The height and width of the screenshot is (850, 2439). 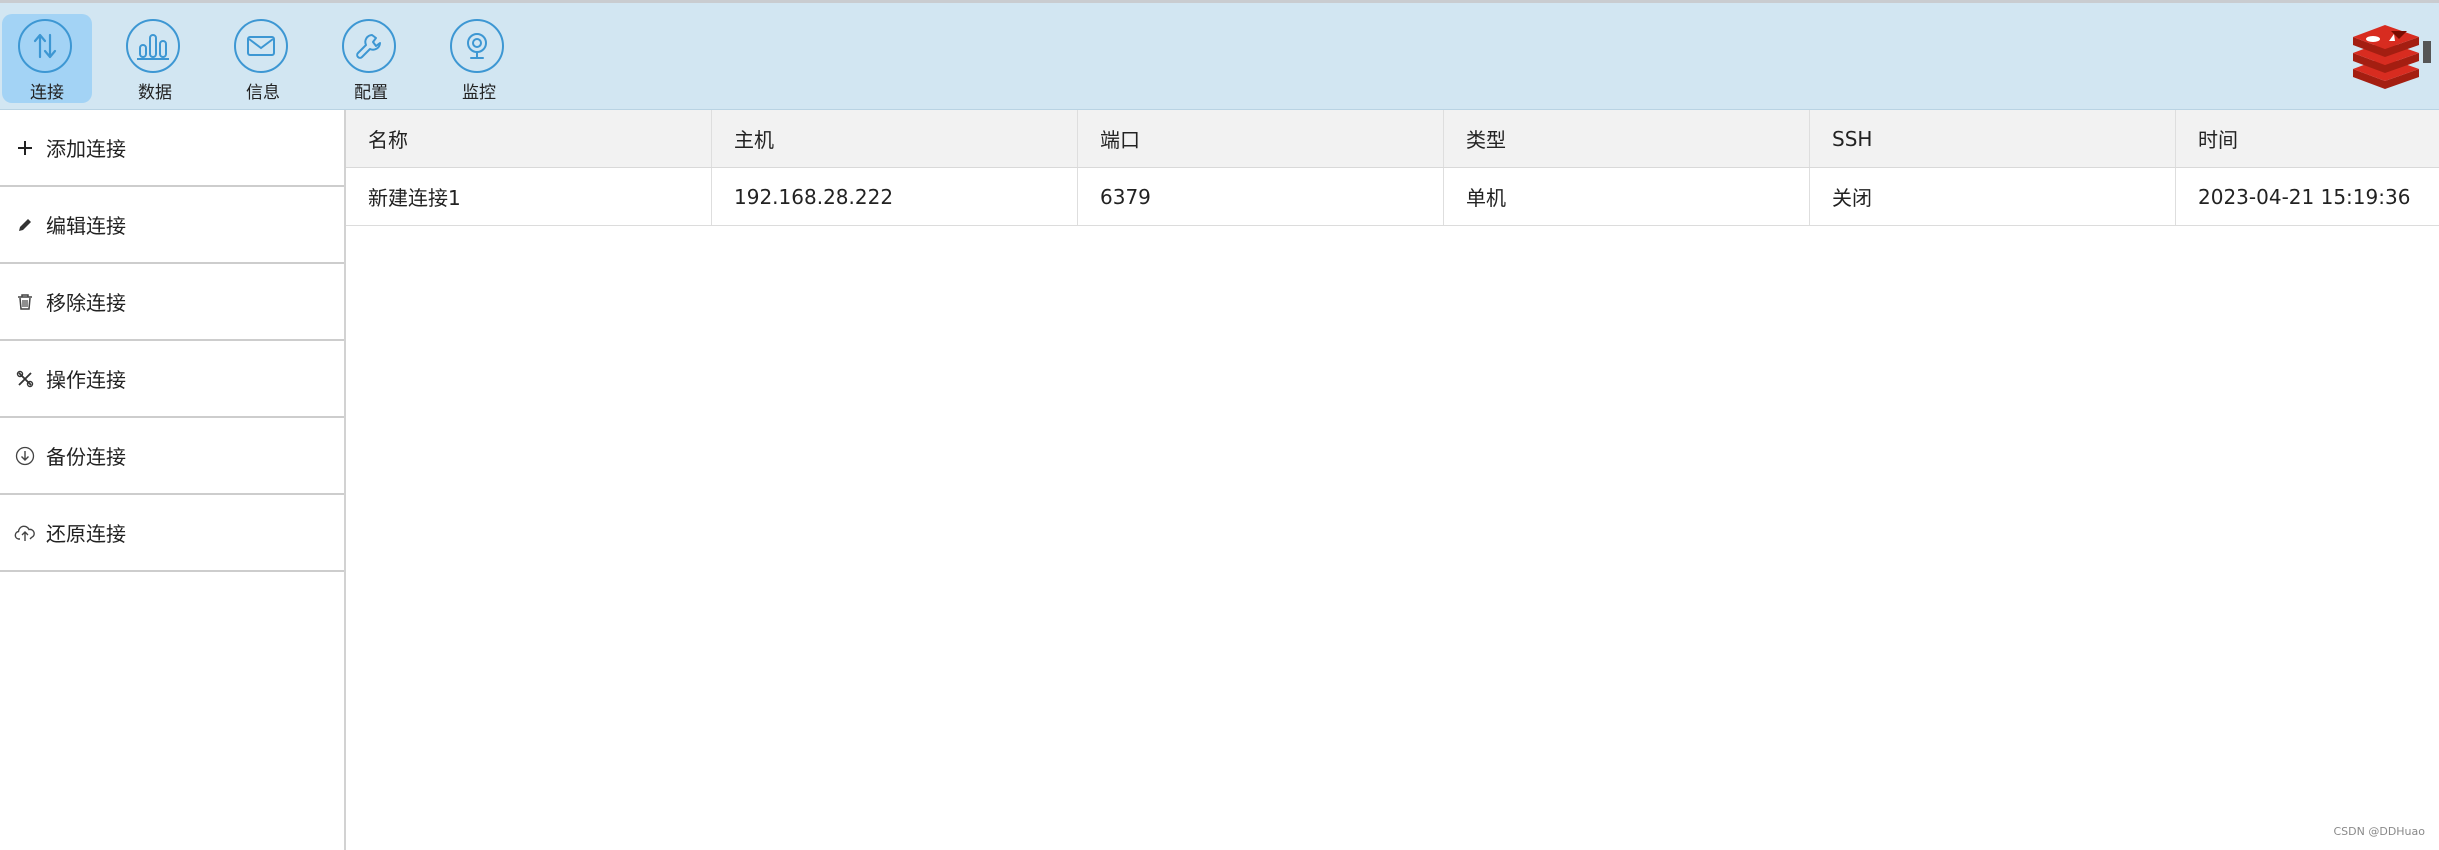 I want to click on sidebar-item-label: 还原连接, so click(x=86, y=534).